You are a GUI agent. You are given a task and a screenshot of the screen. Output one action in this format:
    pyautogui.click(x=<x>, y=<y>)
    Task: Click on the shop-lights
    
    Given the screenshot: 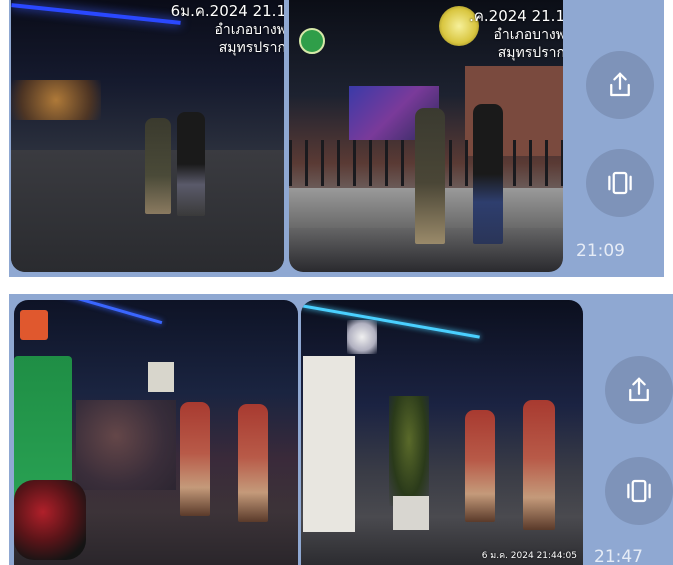 What is the action you would take?
    pyautogui.click(x=56, y=100)
    